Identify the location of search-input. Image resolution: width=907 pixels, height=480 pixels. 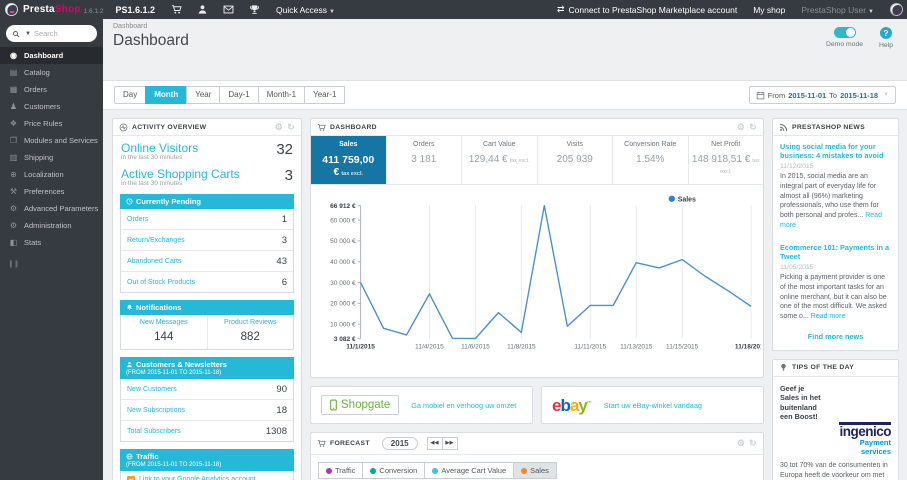
(59, 33).